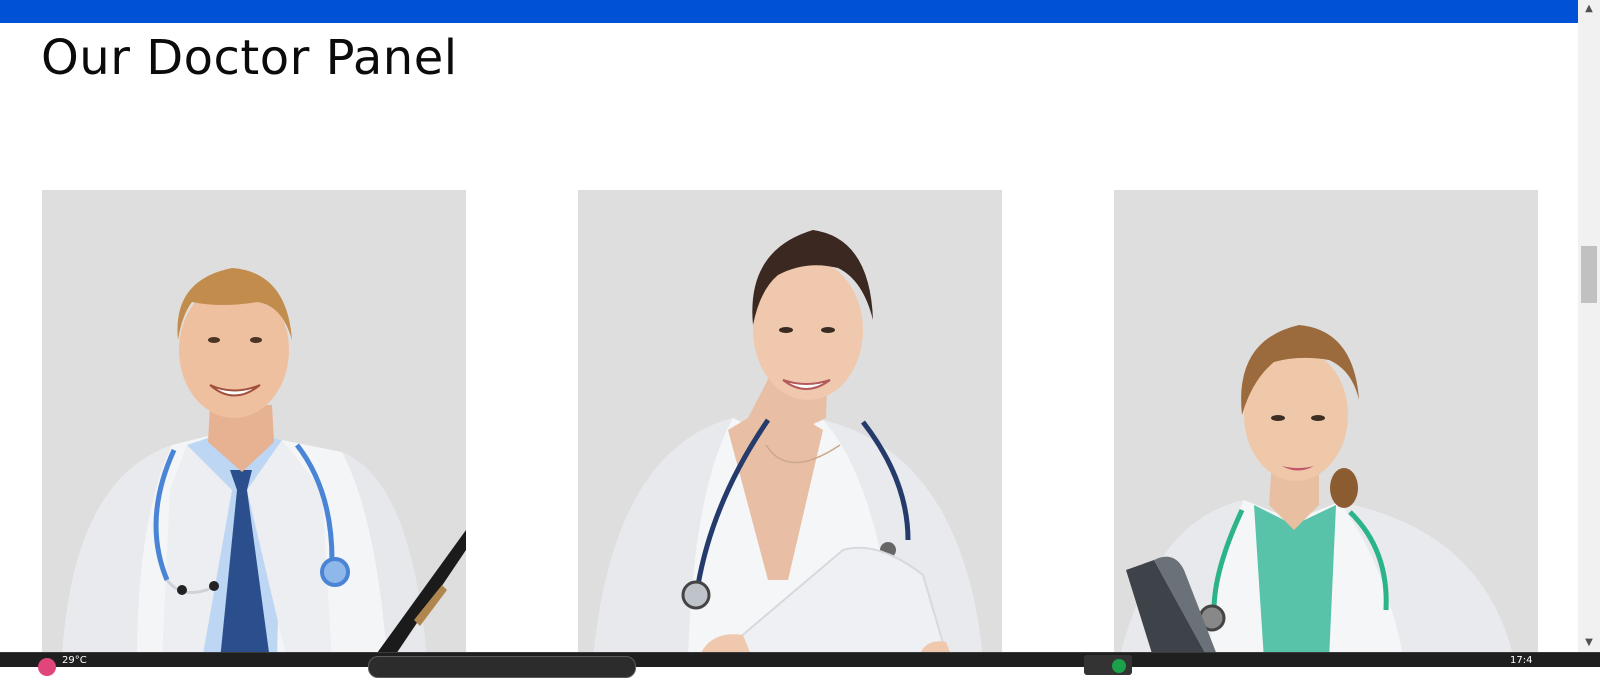 The width and height of the screenshot is (1600, 678). I want to click on vertical-scrollbar: ▲ ▼, so click(1589, 326).